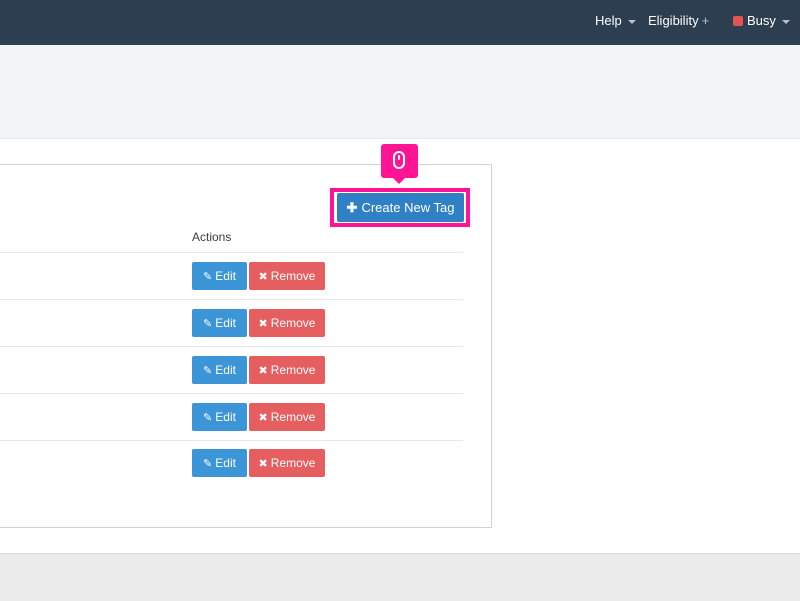  Describe the element at coordinates (400, 577) in the screenshot. I see `page-footer` at that location.